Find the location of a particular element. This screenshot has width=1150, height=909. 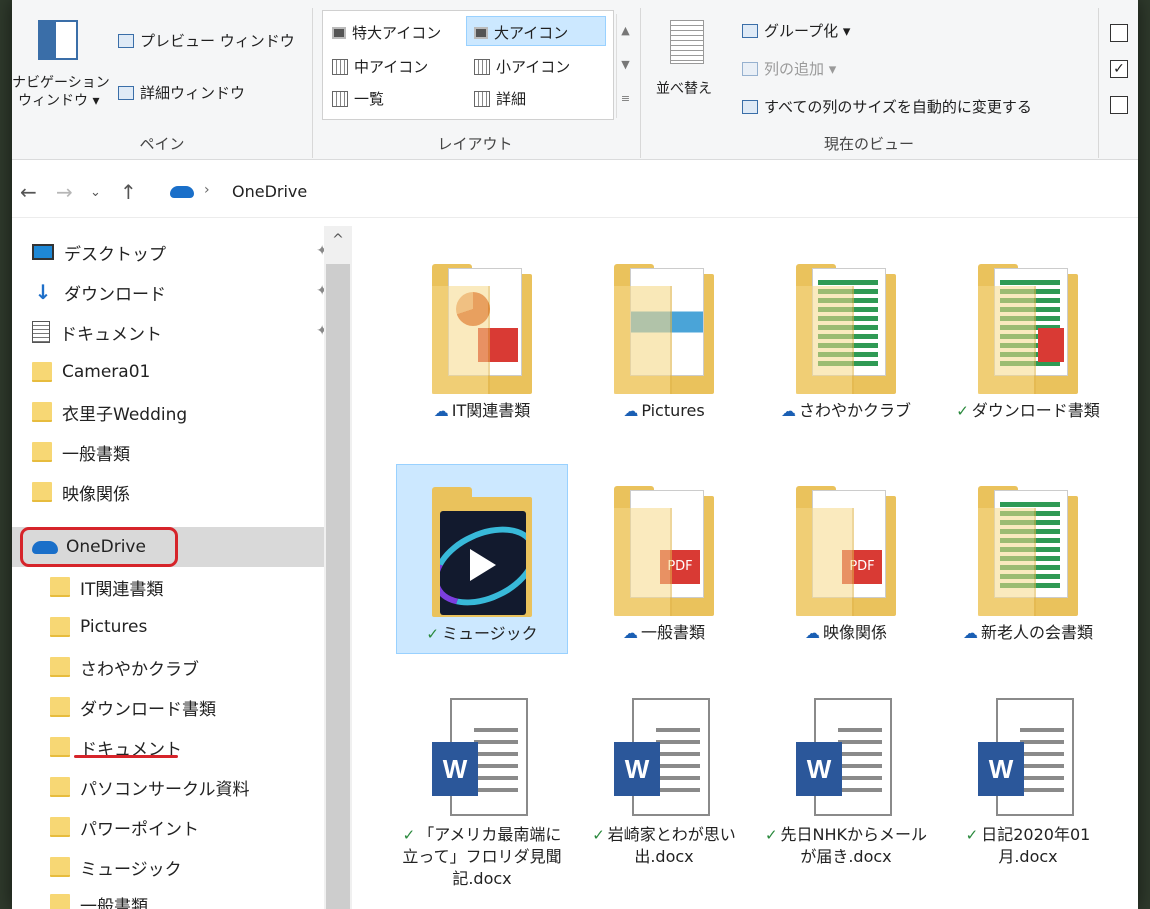

recent-chevron-down-icon: ⌄ is located at coordinates (95, 192).